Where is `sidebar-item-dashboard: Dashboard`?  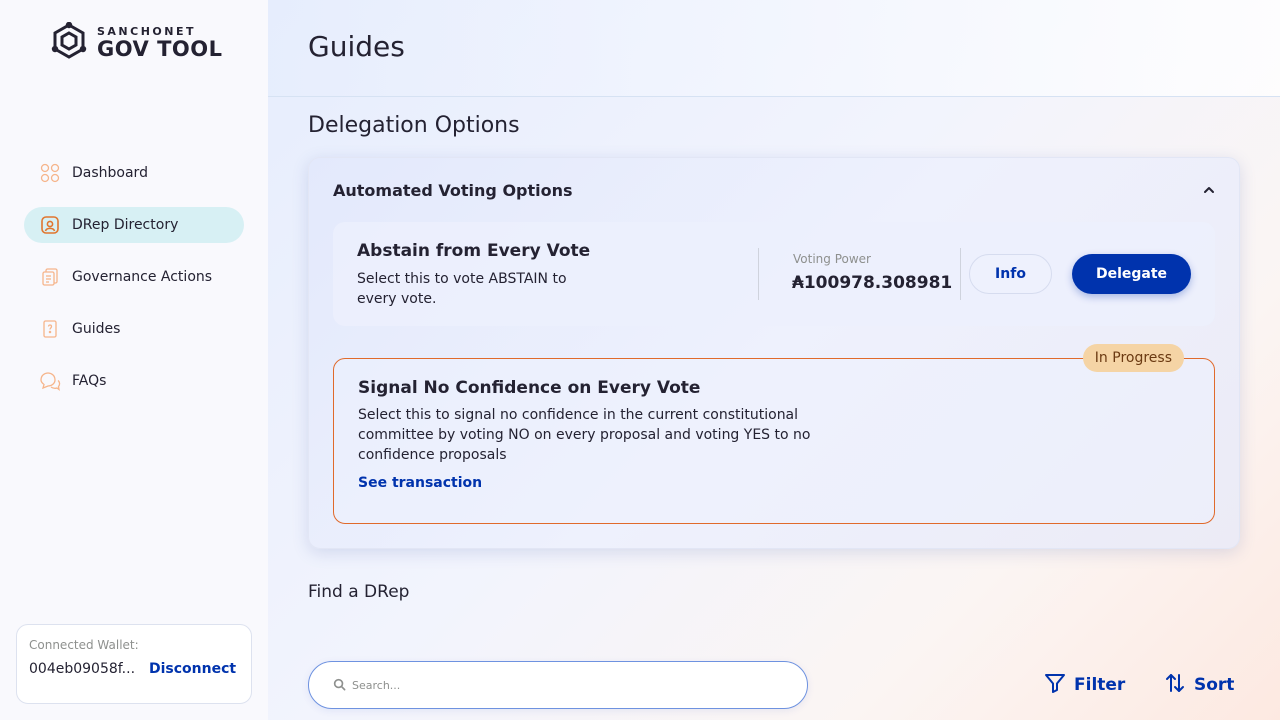 sidebar-item-dashboard: Dashboard is located at coordinates (134, 173).